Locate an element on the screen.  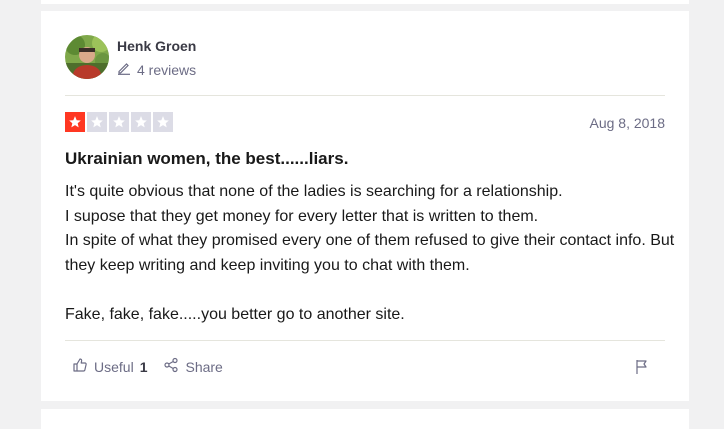
review-count: 4 reviews is located at coordinates (156, 69).